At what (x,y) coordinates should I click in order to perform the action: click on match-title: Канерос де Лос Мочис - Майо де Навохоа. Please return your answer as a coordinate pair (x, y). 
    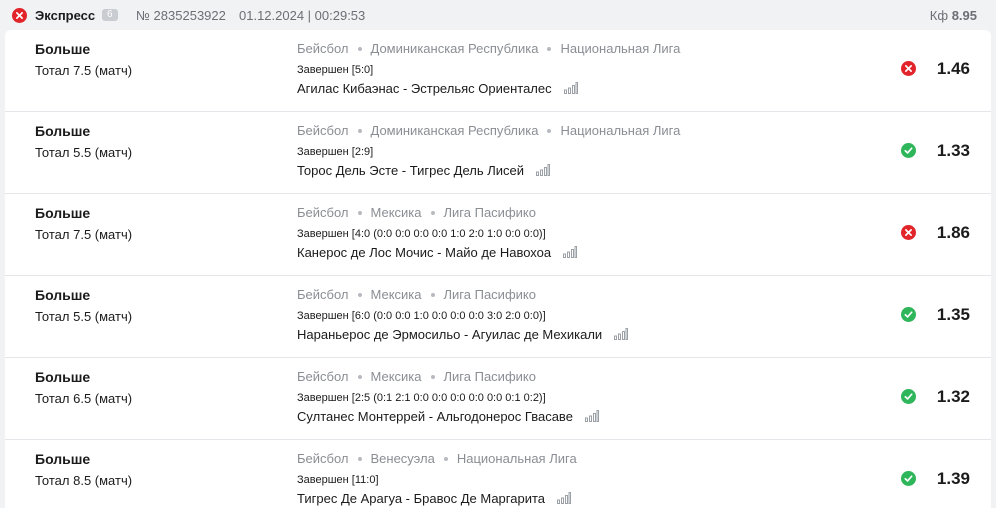
    Looking at the image, I should click on (424, 252).